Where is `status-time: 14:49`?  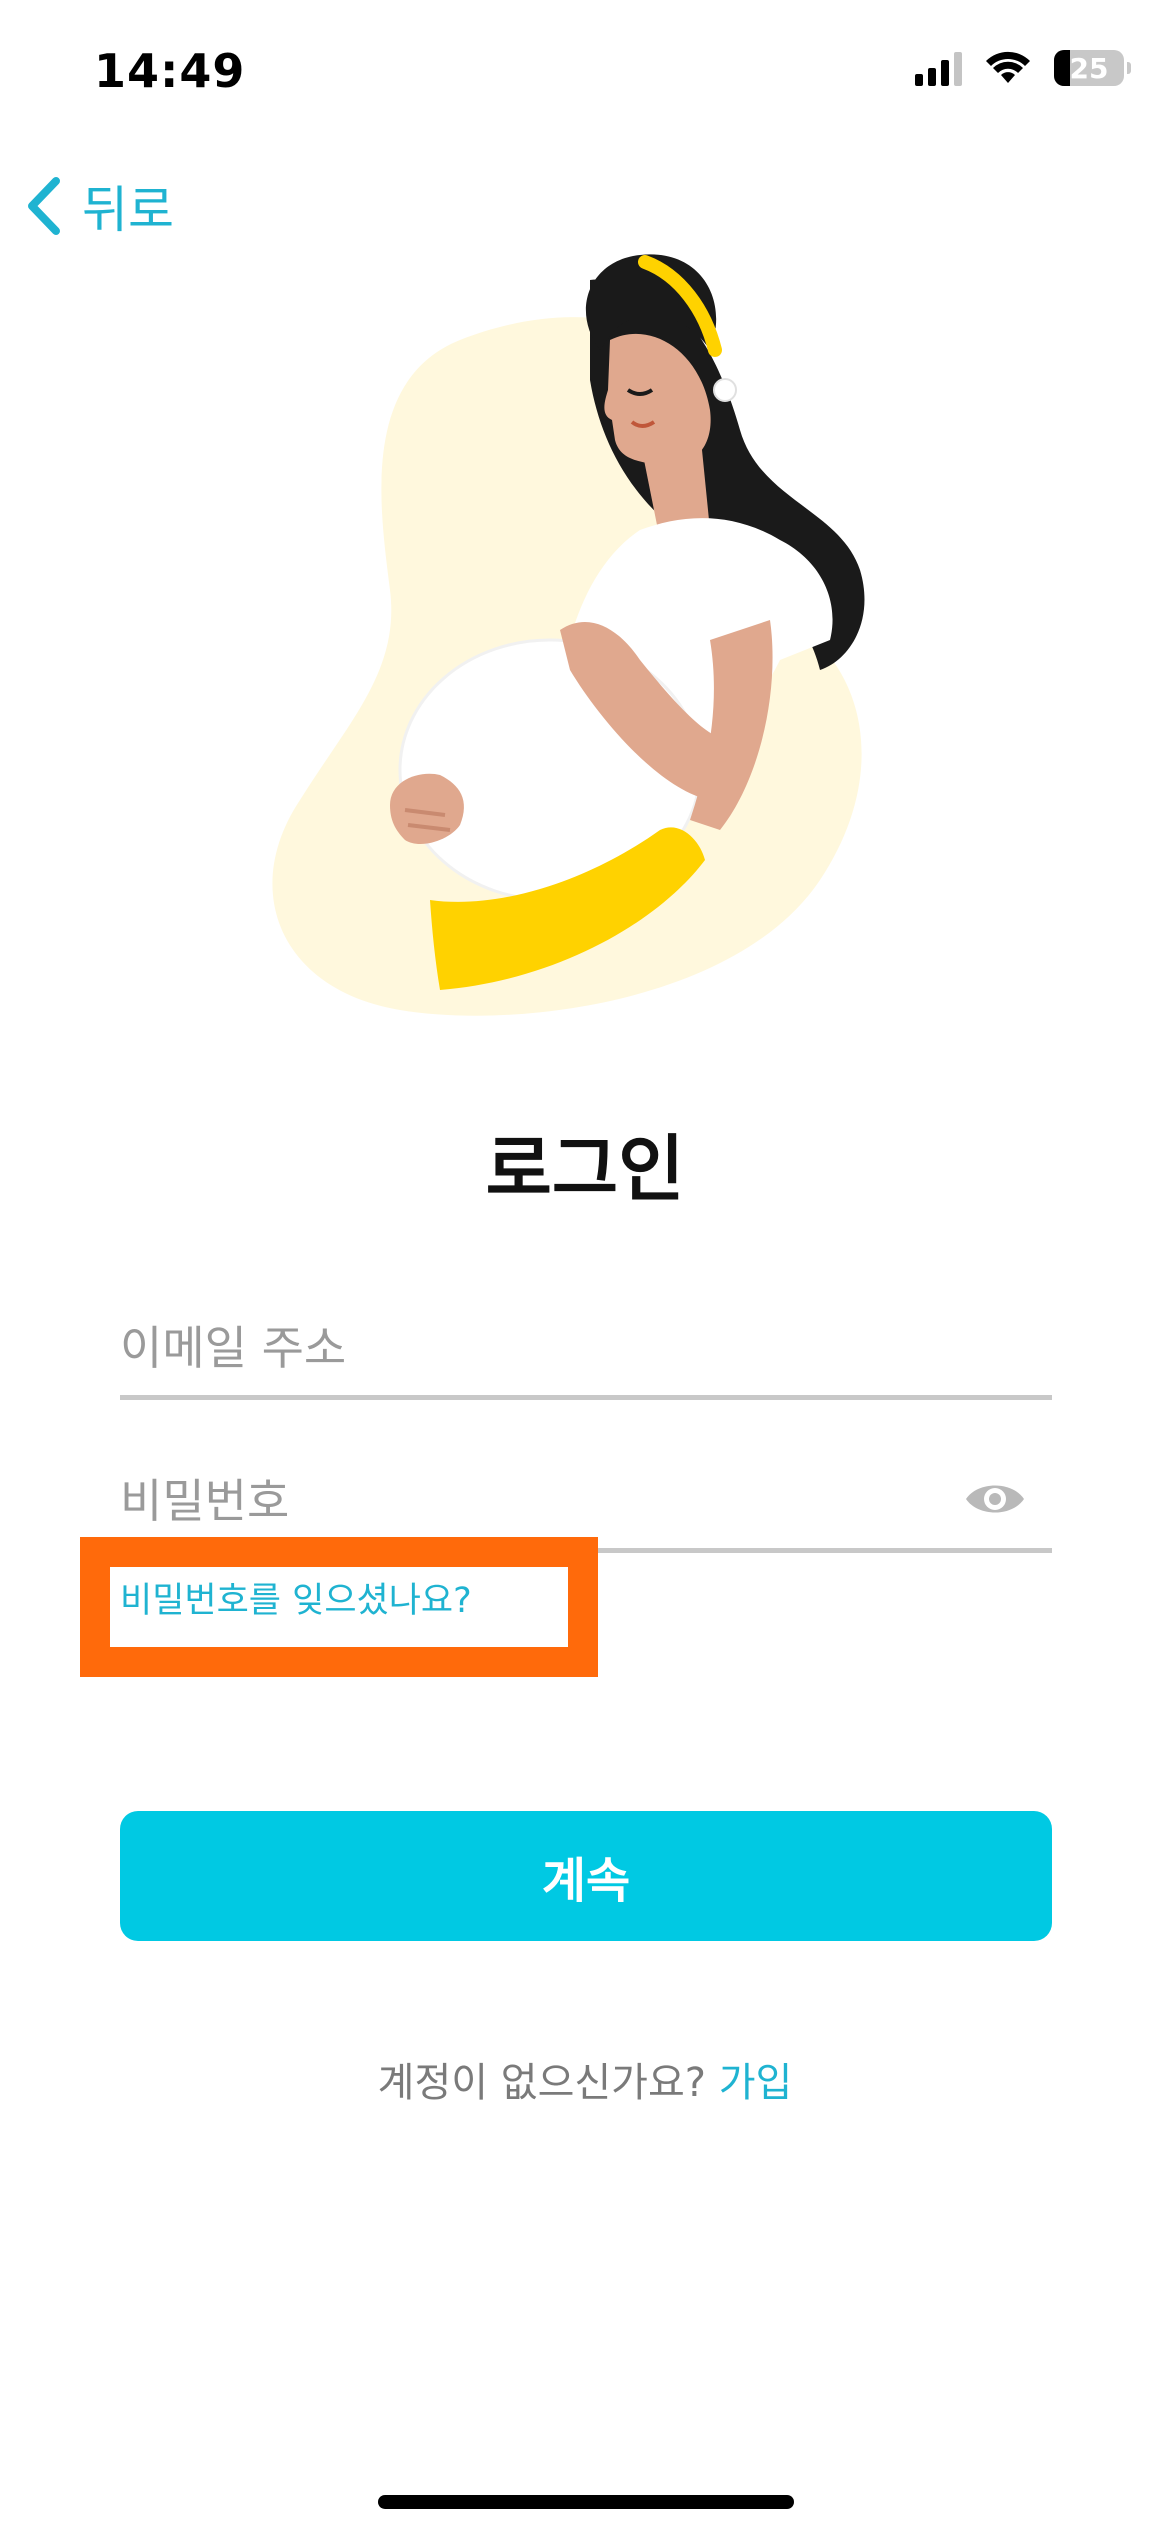
status-time: 14:49 is located at coordinates (170, 71).